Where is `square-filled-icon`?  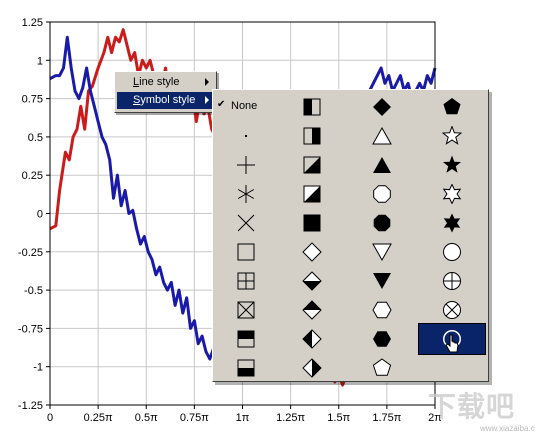
square-filled-icon is located at coordinates (312, 223).